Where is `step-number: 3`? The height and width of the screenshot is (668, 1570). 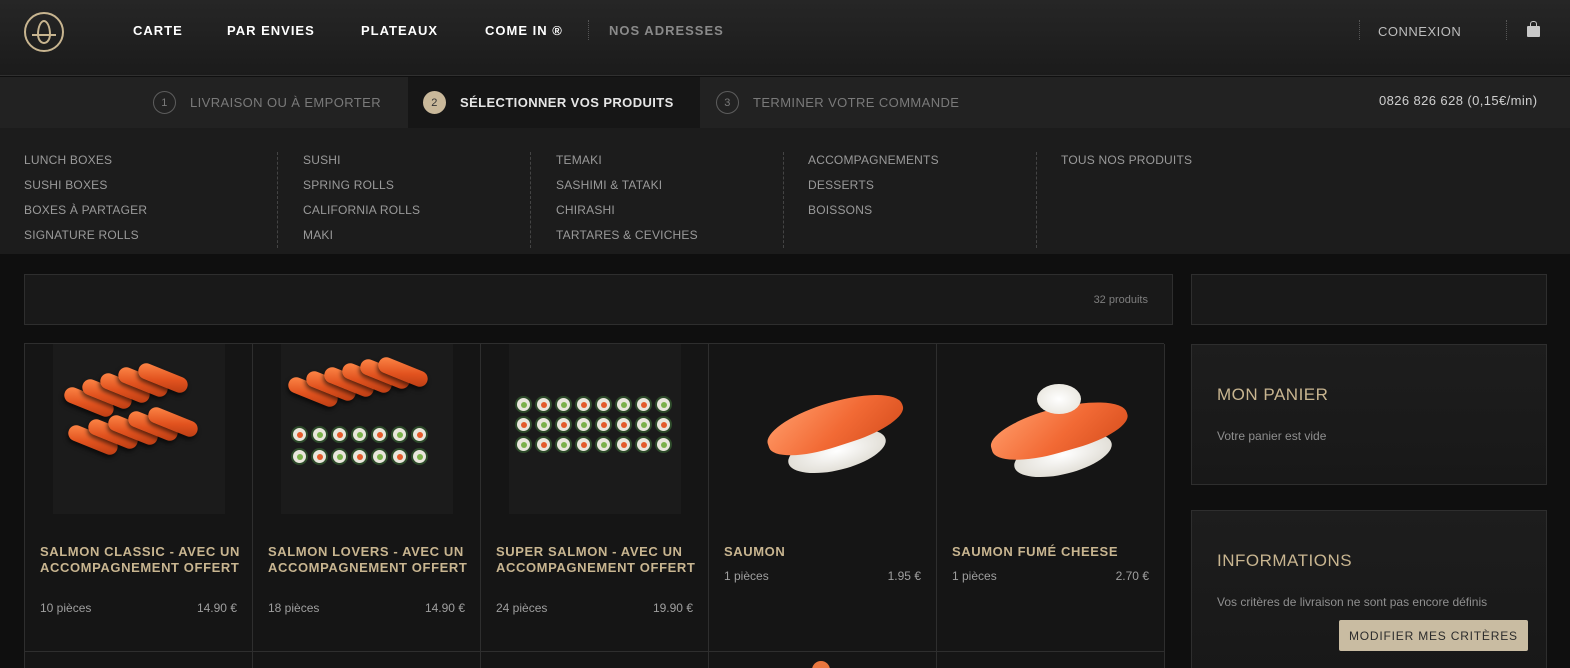 step-number: 3 is located at coordinates (727, 102).